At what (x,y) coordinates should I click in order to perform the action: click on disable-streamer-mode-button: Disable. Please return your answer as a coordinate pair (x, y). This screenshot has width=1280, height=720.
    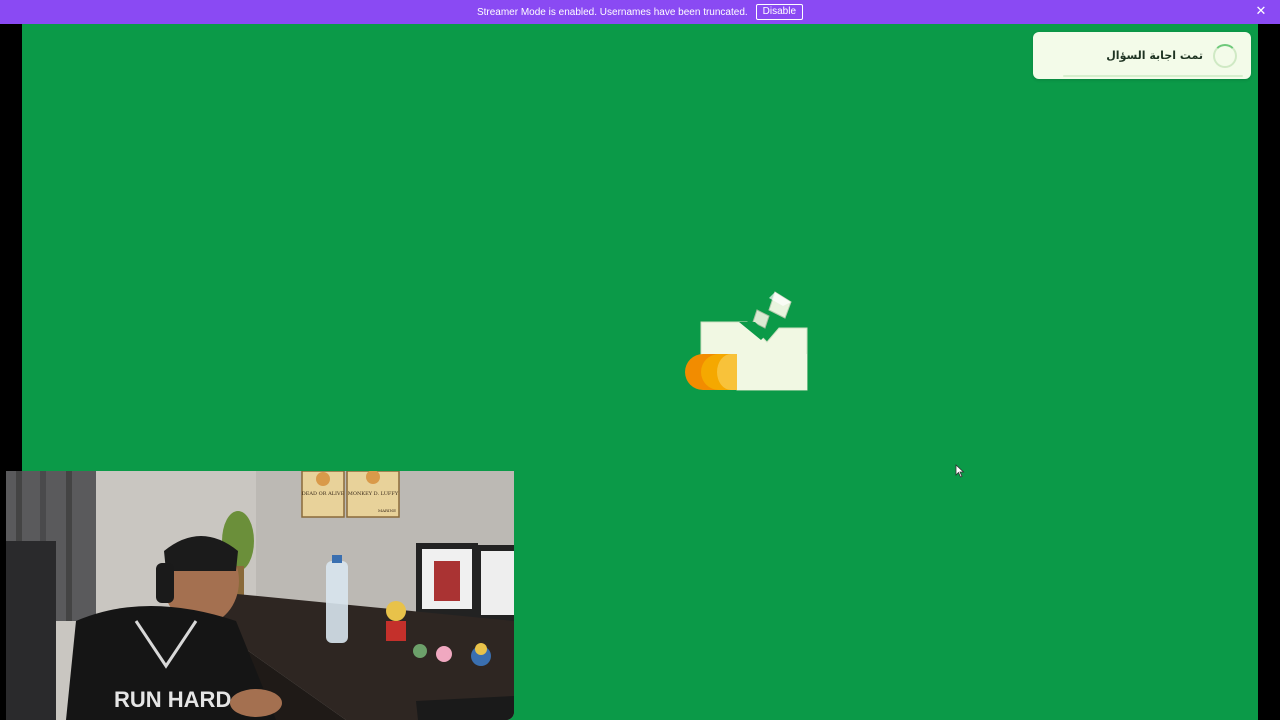
    Looking at the image, I should click on (779, 12).